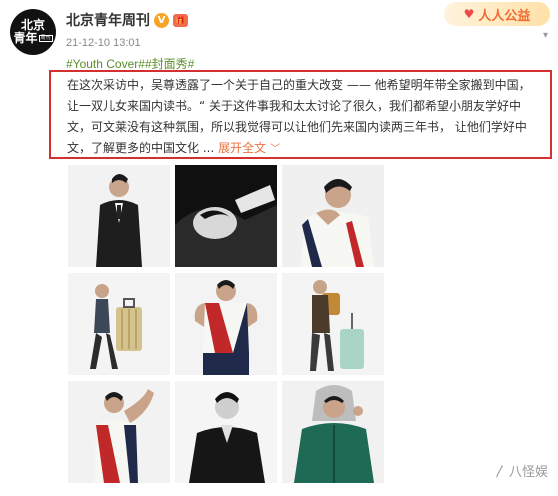  I want to click on gift-icon: 🎁, so click(180, 20).